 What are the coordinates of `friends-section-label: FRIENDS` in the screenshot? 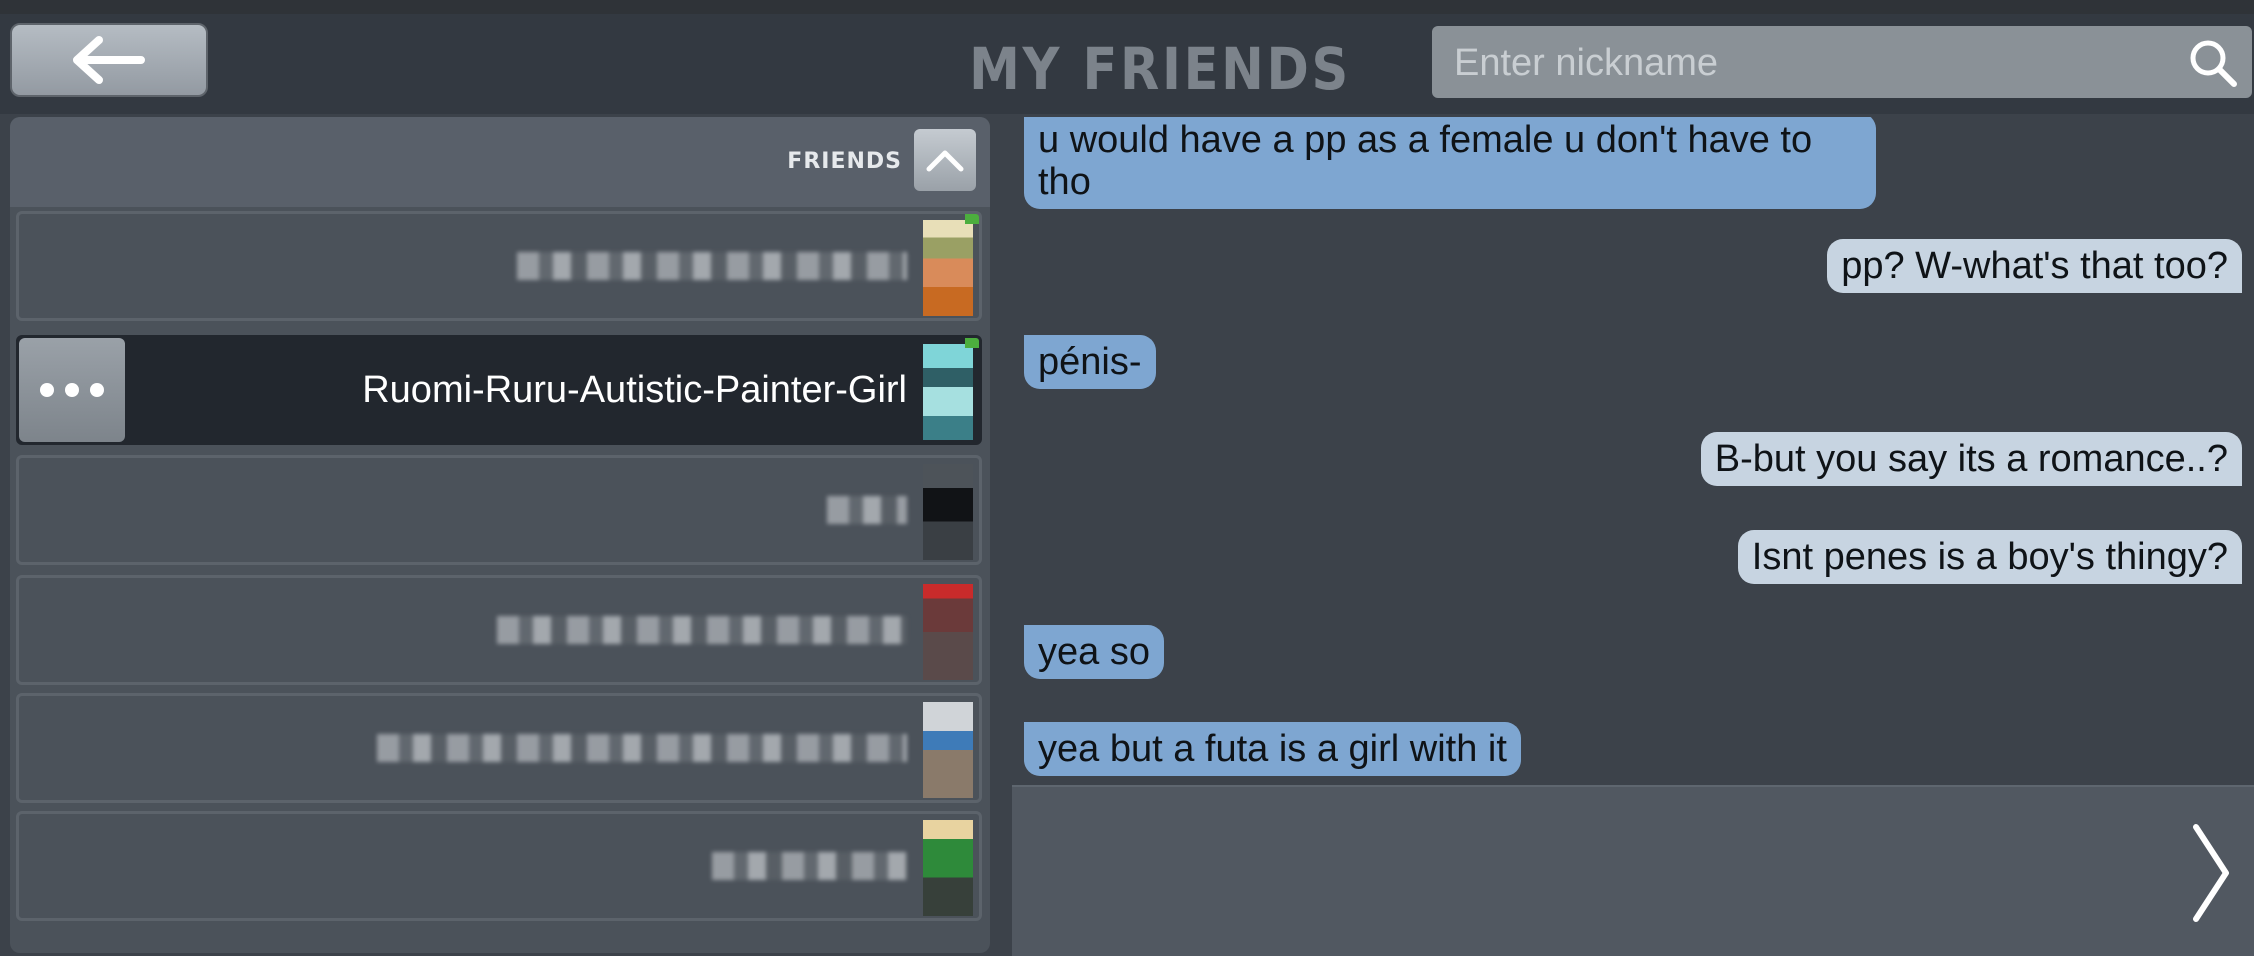 It's located at (844, 161).